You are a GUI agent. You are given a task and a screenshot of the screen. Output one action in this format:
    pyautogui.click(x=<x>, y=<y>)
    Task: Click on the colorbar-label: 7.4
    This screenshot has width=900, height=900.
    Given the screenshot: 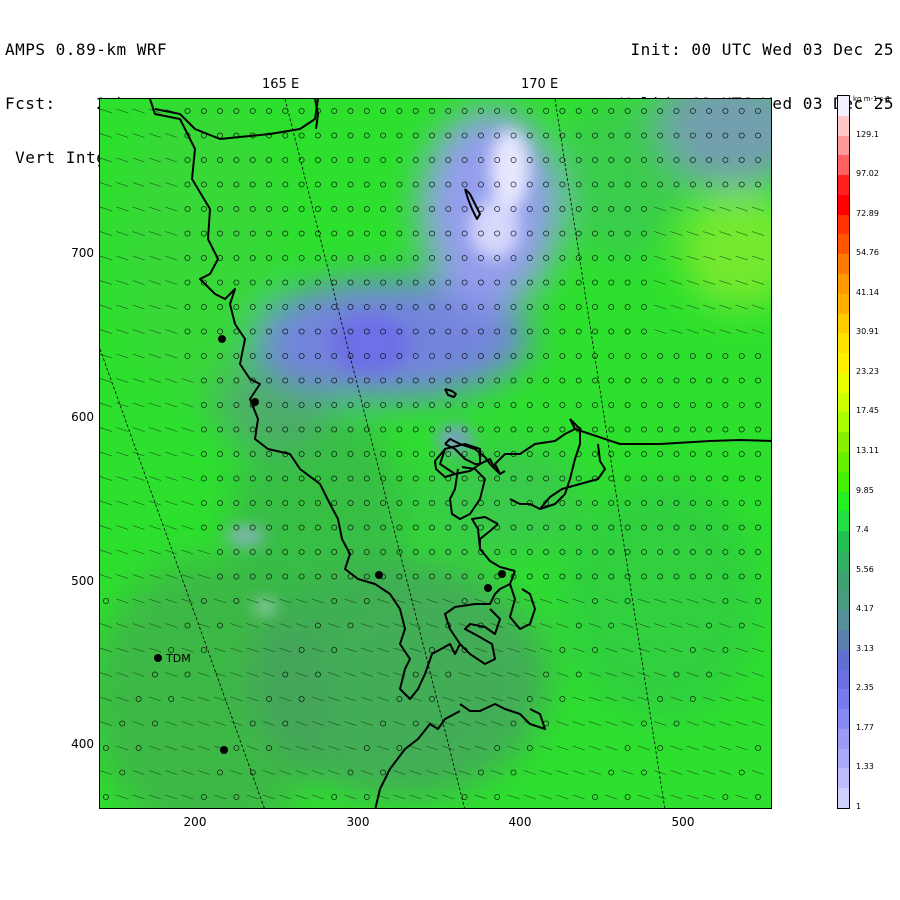 What is the action you would take?
    pyautogui.click(x=862, y=530)
    